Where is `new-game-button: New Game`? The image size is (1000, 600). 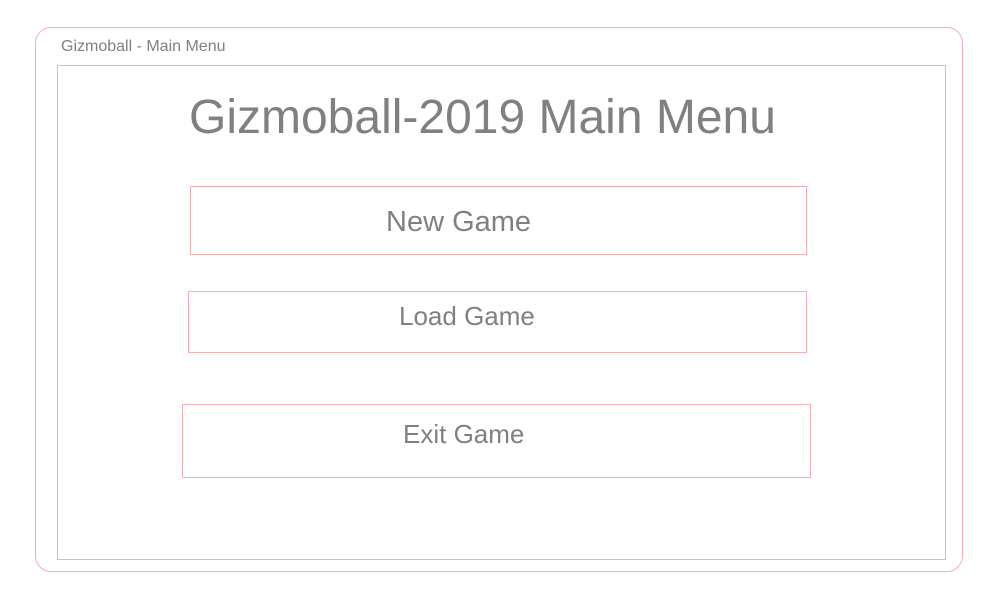 new-game-button: New Game is located at coordinates (498, 220).